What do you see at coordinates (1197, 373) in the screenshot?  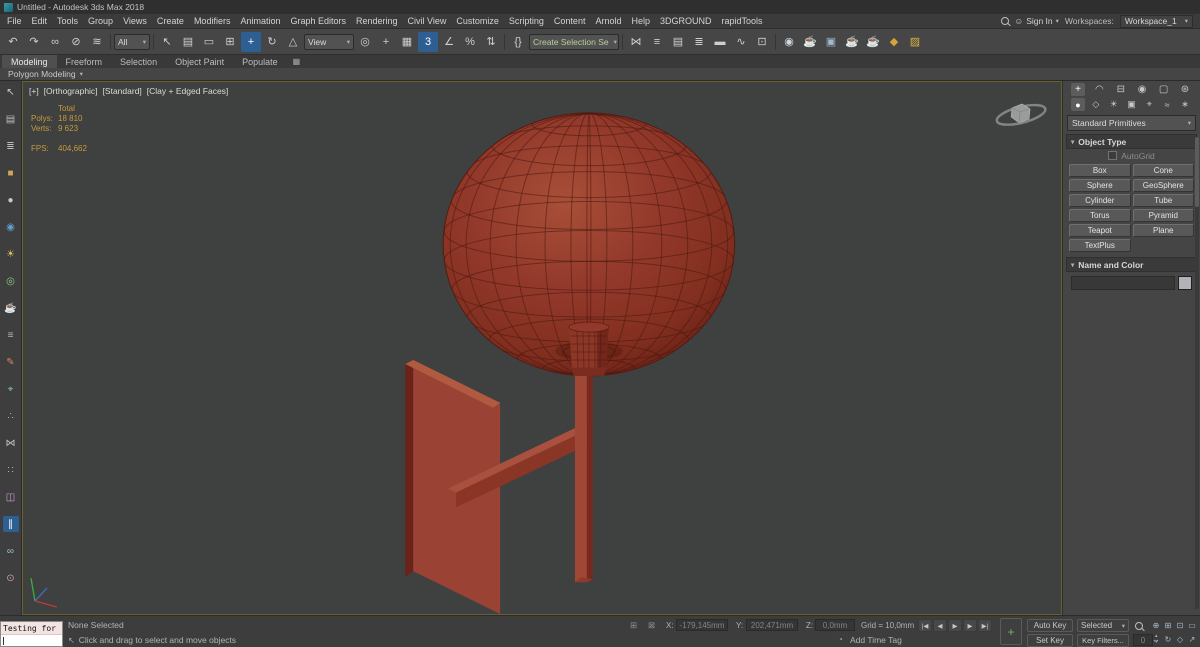 I see `panel-scrollbar` at bounding box center [1197, 373].